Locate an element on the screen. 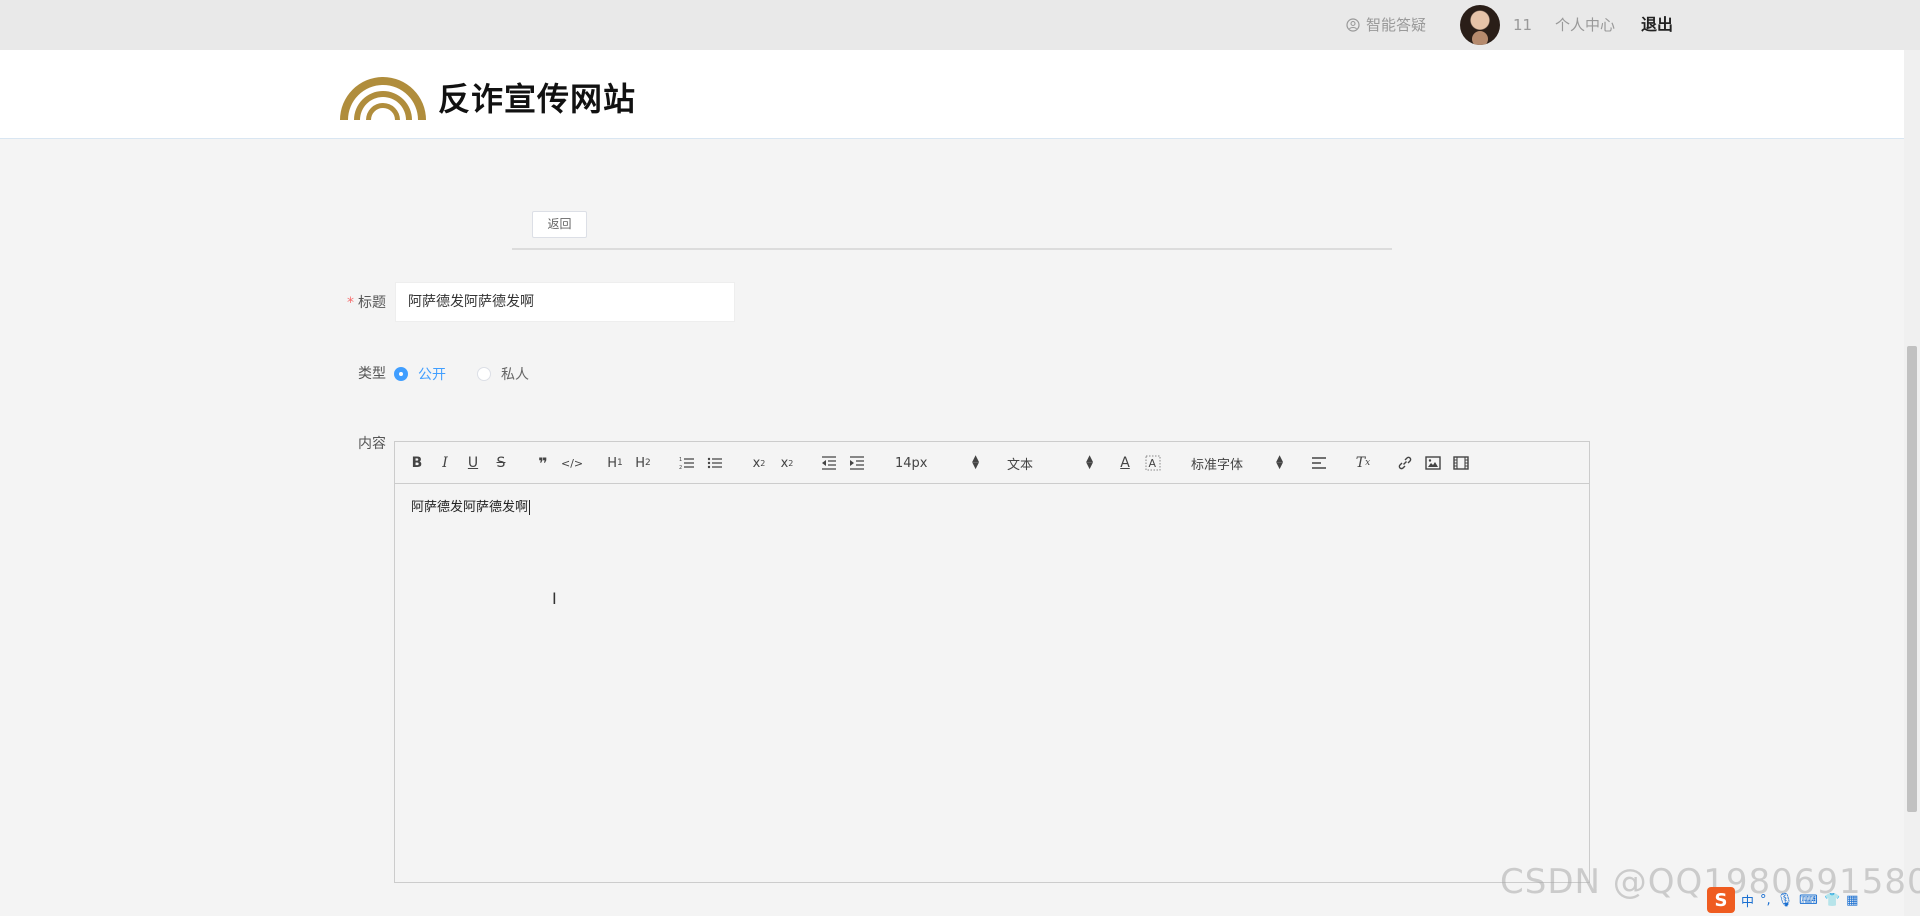 This screenshot has width=1920, height=916. back-button: 返回 is located at coordinates (559, 224).